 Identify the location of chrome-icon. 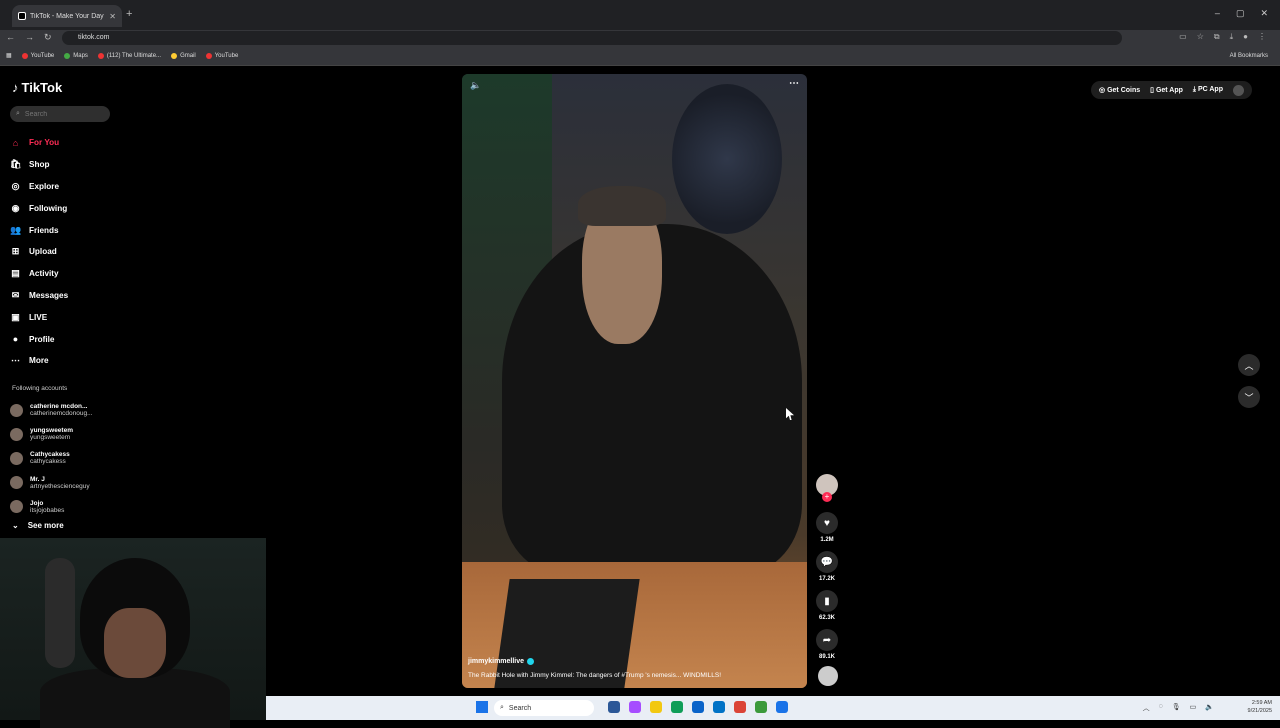
(740, 707).